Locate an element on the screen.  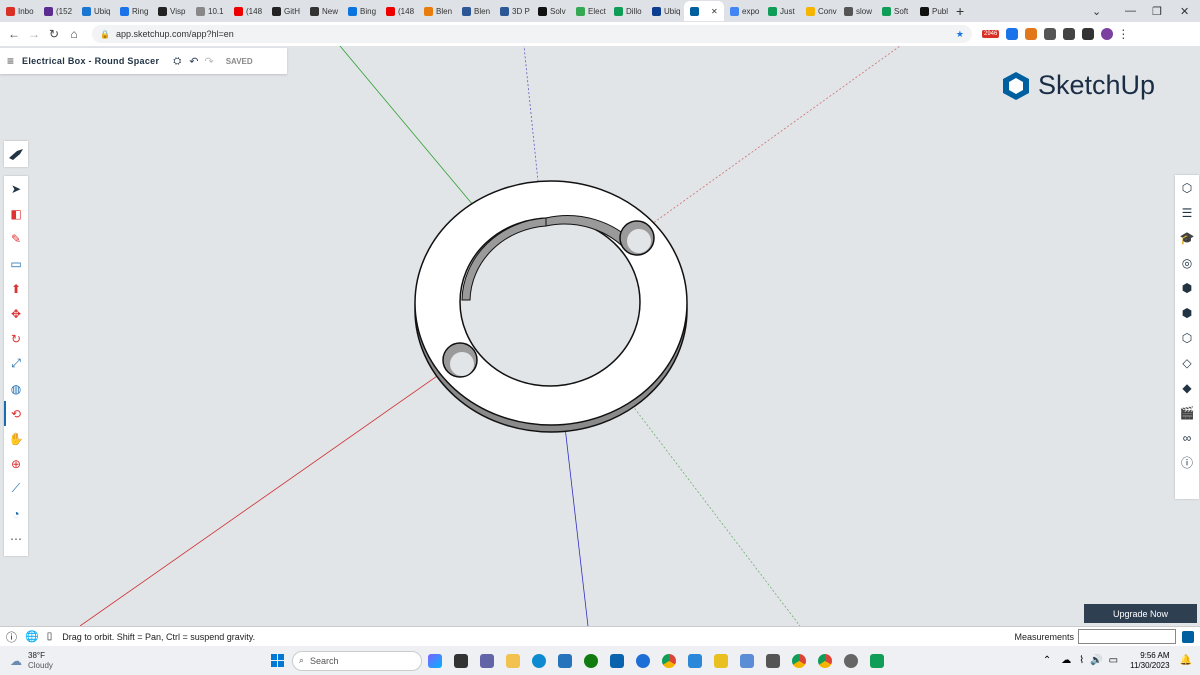
browser-tab: slow is located at coordinates (857, 11).